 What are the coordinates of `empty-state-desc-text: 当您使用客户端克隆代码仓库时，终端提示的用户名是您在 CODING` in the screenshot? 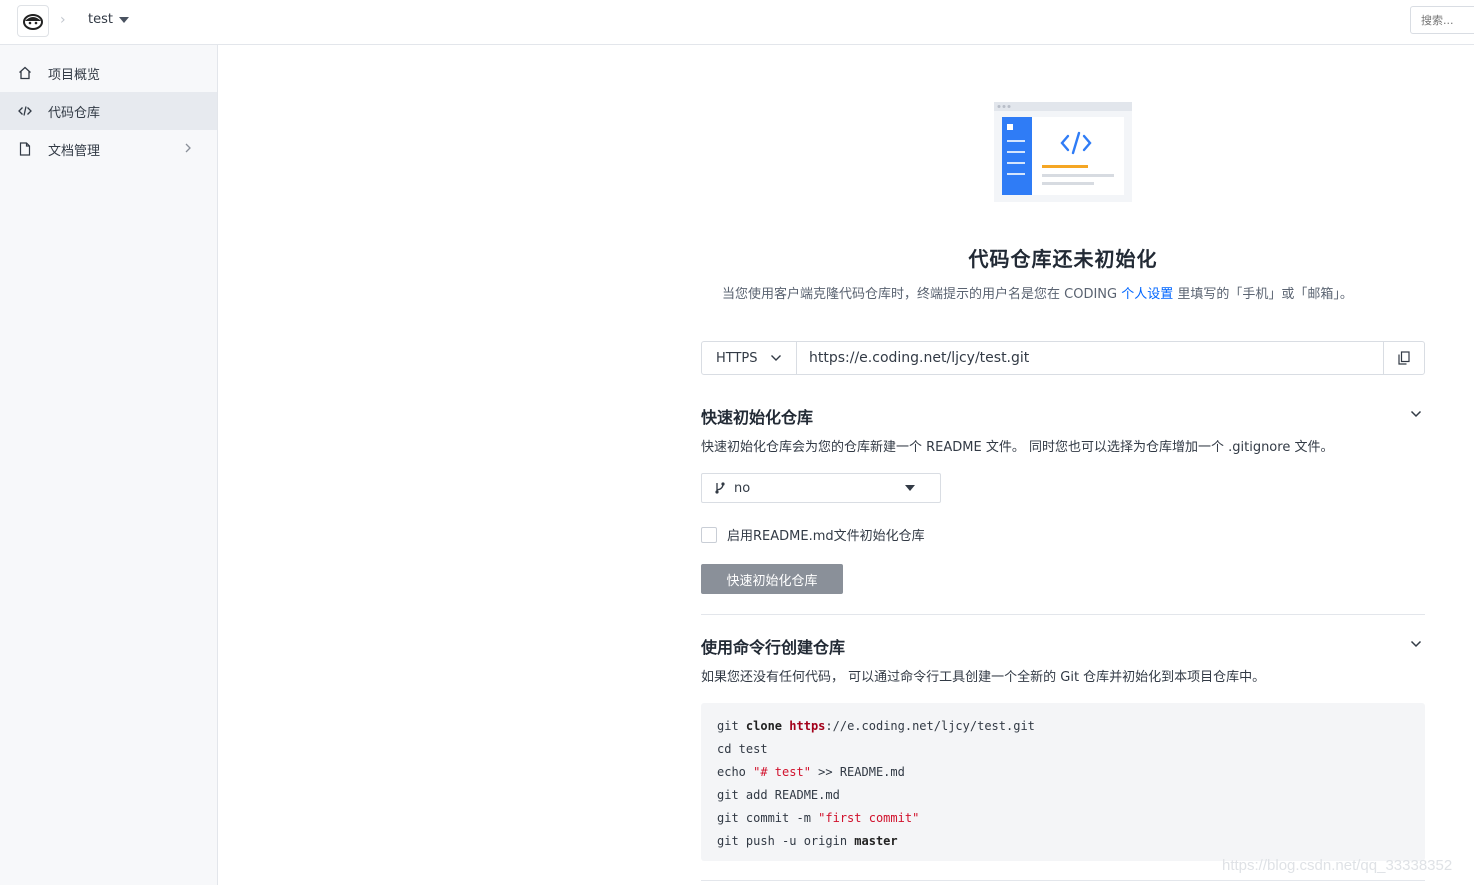 It's located at (922, 294).